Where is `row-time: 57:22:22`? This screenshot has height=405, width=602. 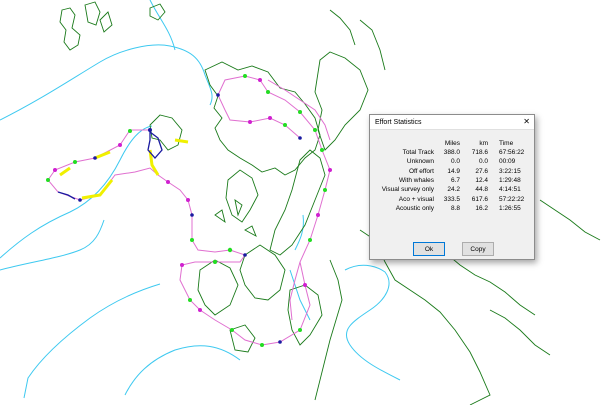 row-time: 57:22:22 is located at coordinates (512, 199).